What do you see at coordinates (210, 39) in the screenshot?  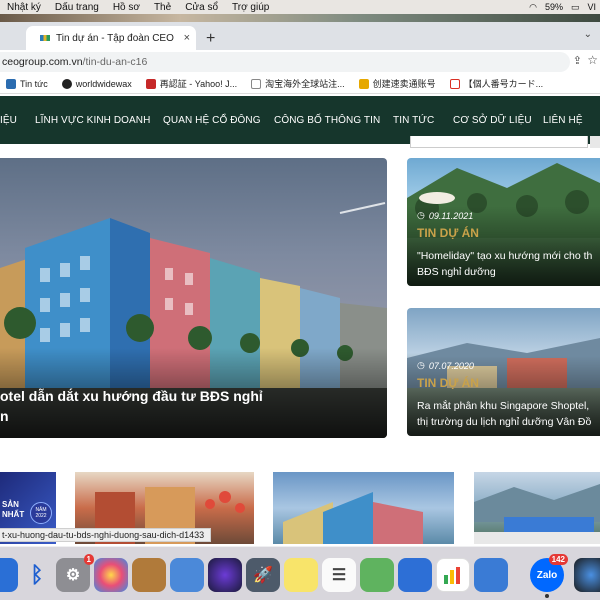 I see `new-tab-button: +` at bounding box center [210, 39].